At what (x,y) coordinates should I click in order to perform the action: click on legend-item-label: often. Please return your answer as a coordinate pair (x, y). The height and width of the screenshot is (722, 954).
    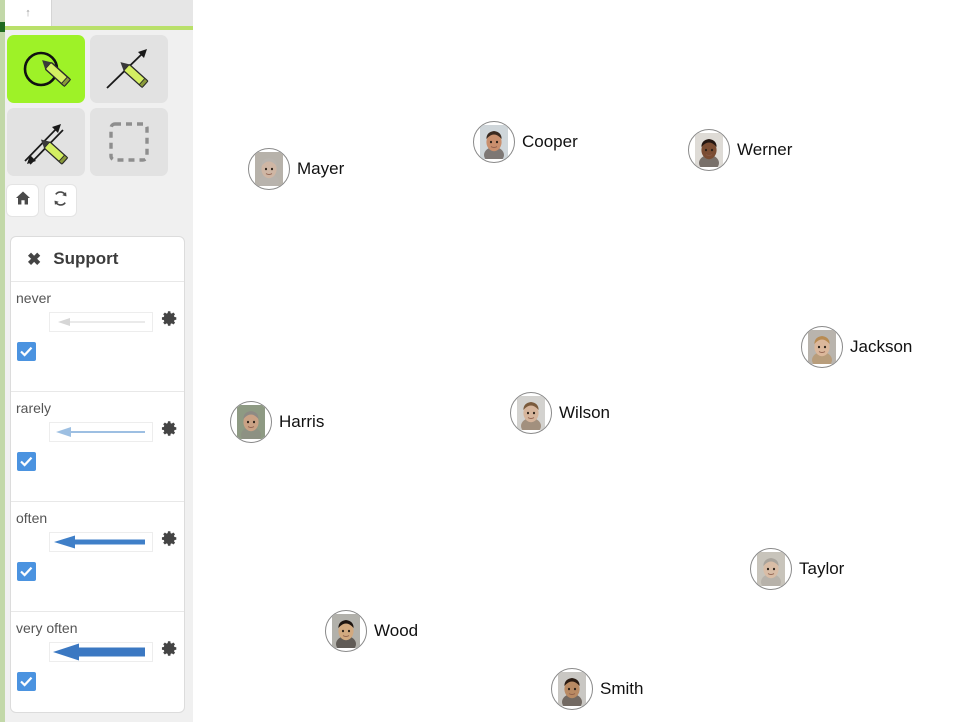
    Looking at the image, I should click on (32, 518).